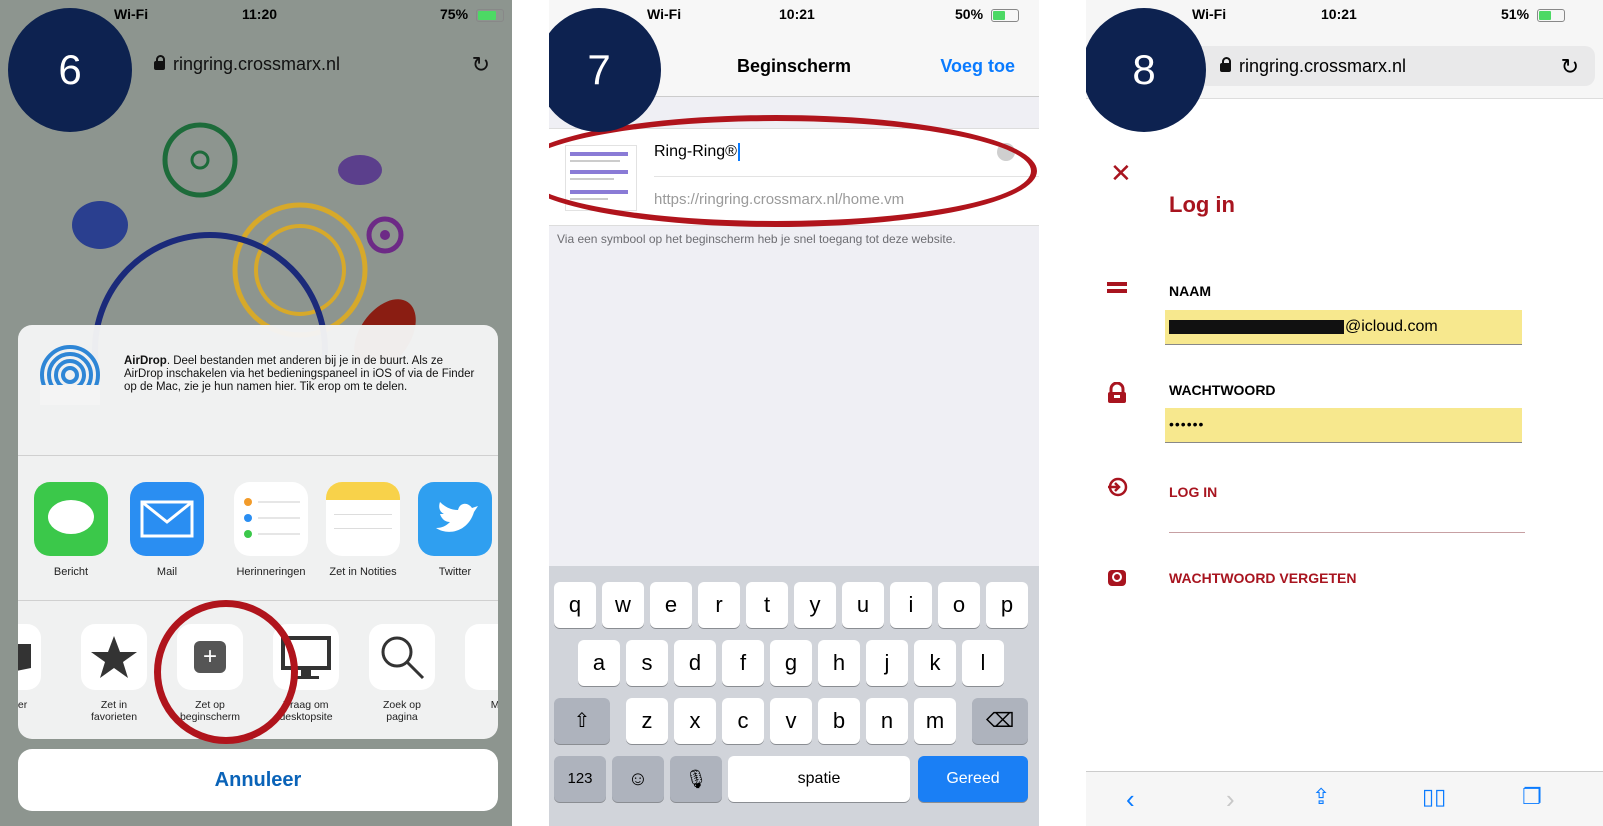 The image size is (1603, 826). What do you see at coordinates (719, 605) in the screenshot?
I see `key-r: r` at bounding box center [719, 605].